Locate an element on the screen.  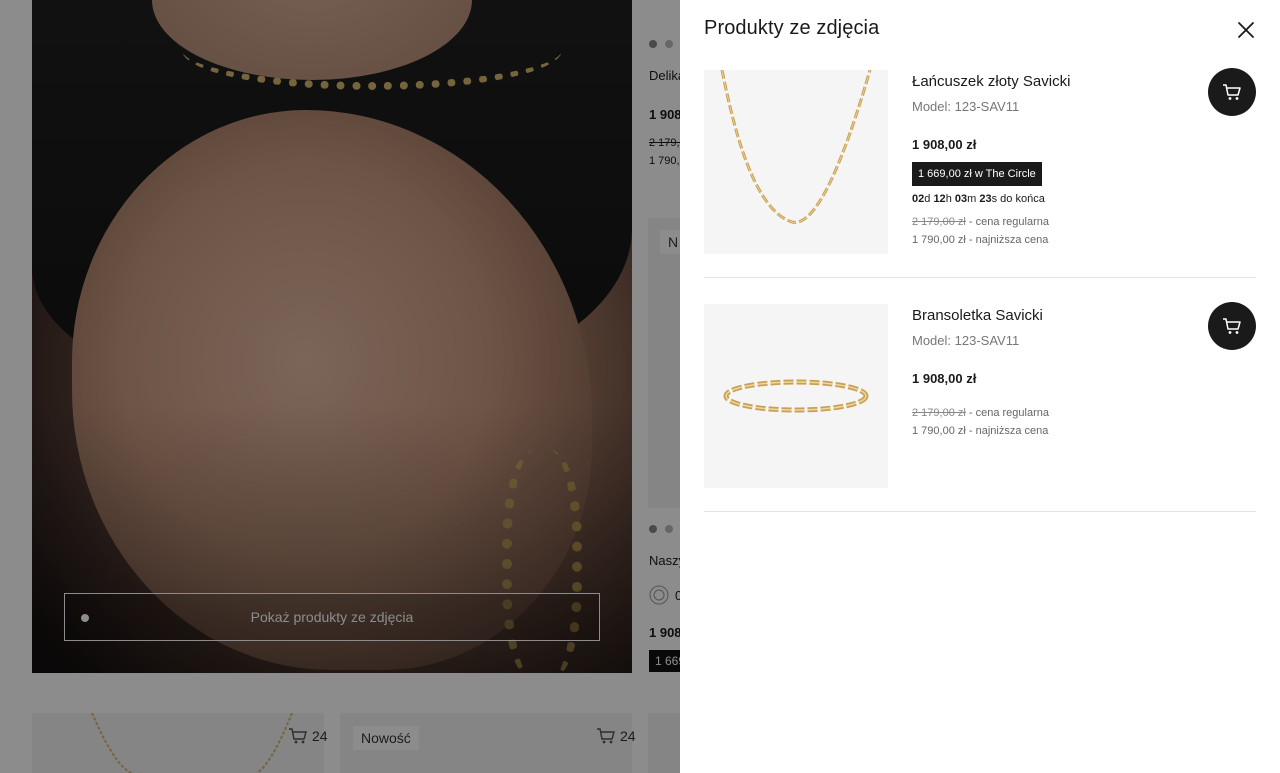
bracelet-image is located at coordinates (796, 396).